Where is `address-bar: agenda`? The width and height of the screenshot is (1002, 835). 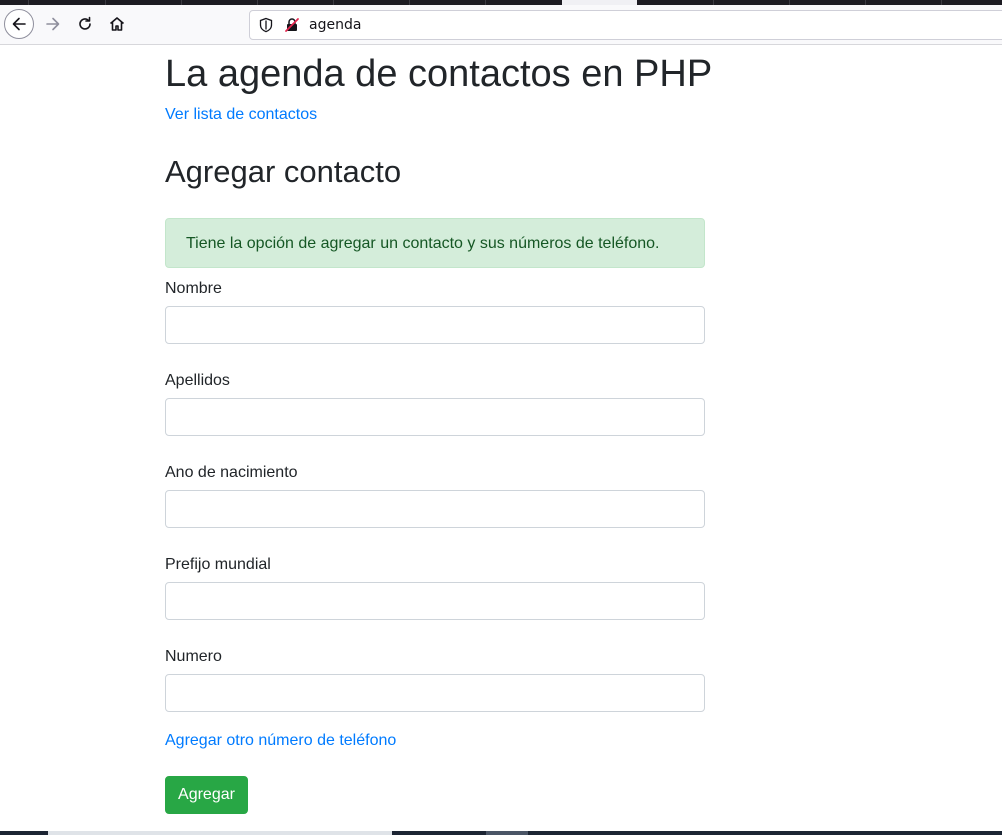 address-bar: agenda is located at coordinates (625, 25).